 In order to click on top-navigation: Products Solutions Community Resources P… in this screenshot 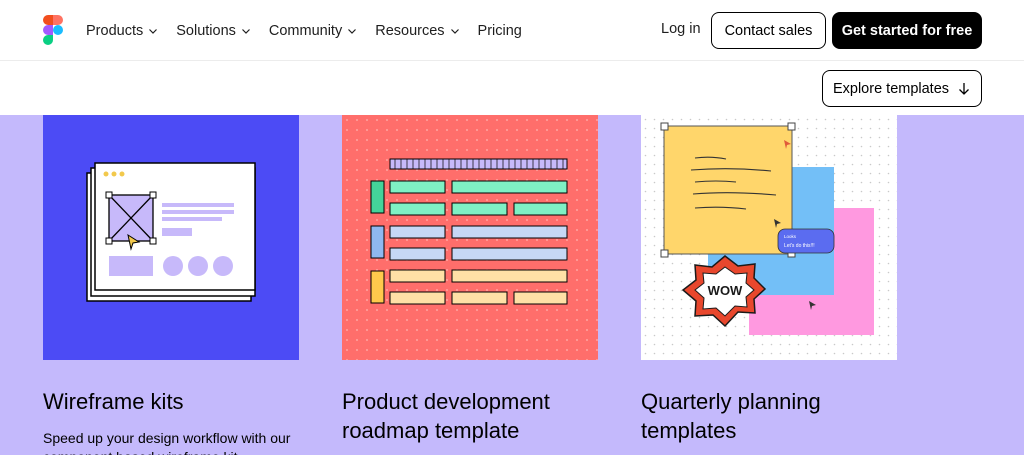, I will do `click(512, 30)`.